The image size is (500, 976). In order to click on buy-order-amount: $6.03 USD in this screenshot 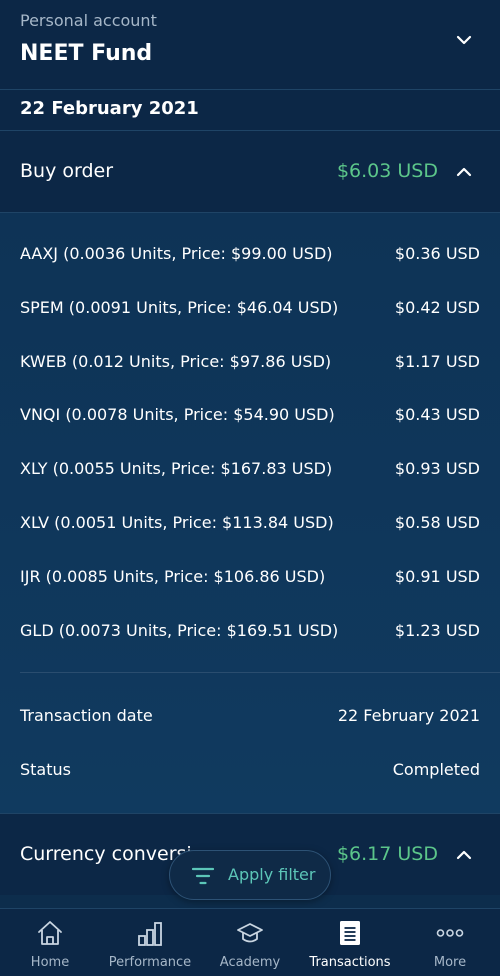, I will do `click(387, 171)`.